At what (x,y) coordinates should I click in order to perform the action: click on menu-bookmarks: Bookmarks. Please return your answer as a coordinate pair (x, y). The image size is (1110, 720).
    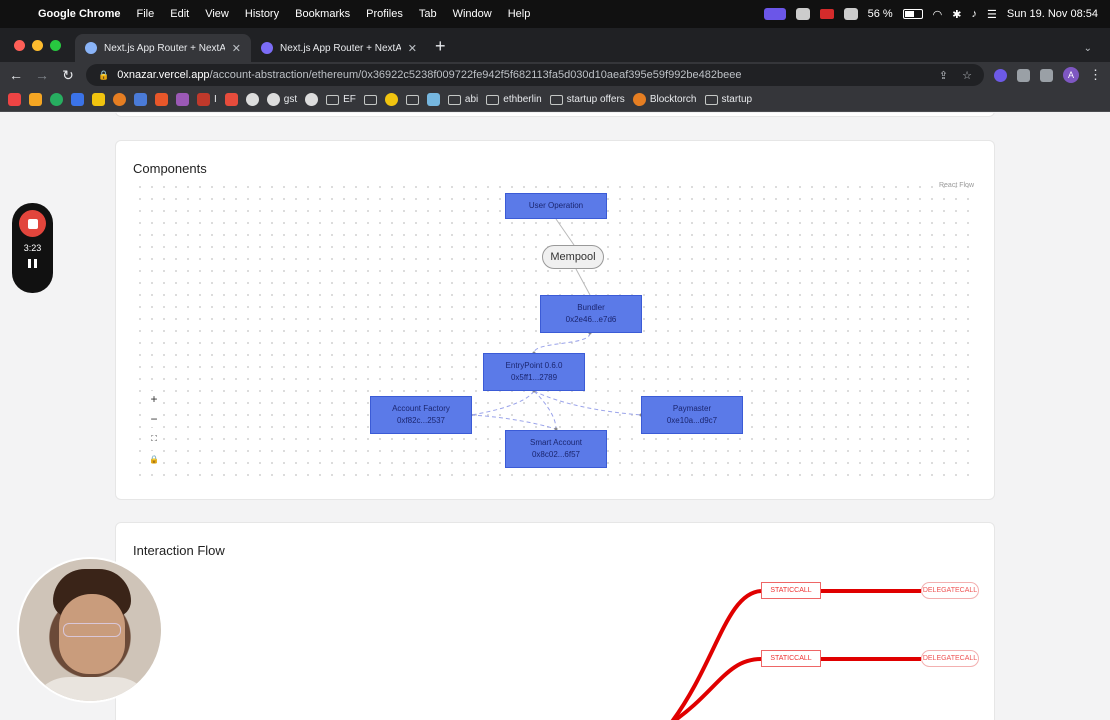
    Looking at the image, I should click on (322, 14).